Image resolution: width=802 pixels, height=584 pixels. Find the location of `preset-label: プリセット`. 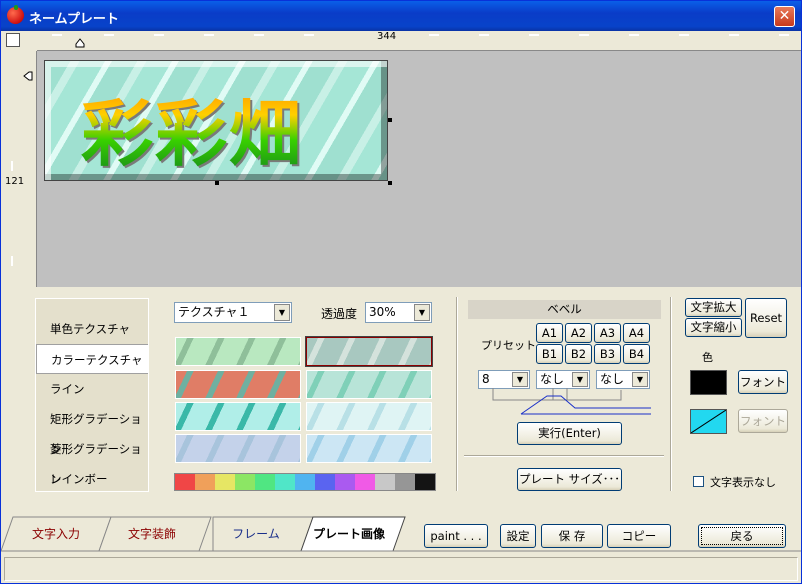

preset-label: プリセット is located at coordinates (508, 345).